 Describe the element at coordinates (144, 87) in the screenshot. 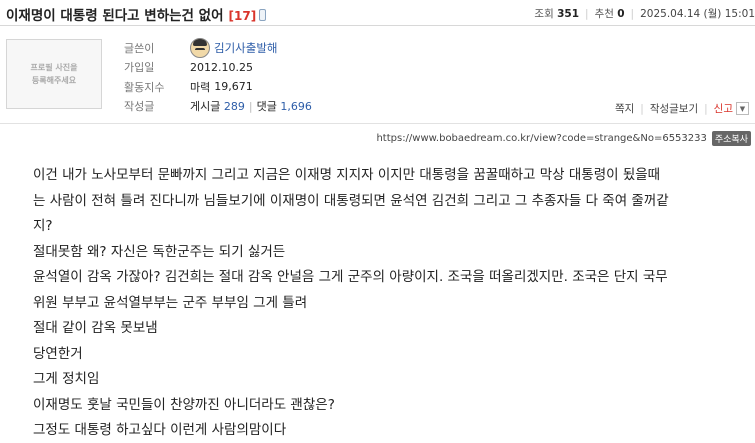

I see `activity-label: 활동지수` at that location.